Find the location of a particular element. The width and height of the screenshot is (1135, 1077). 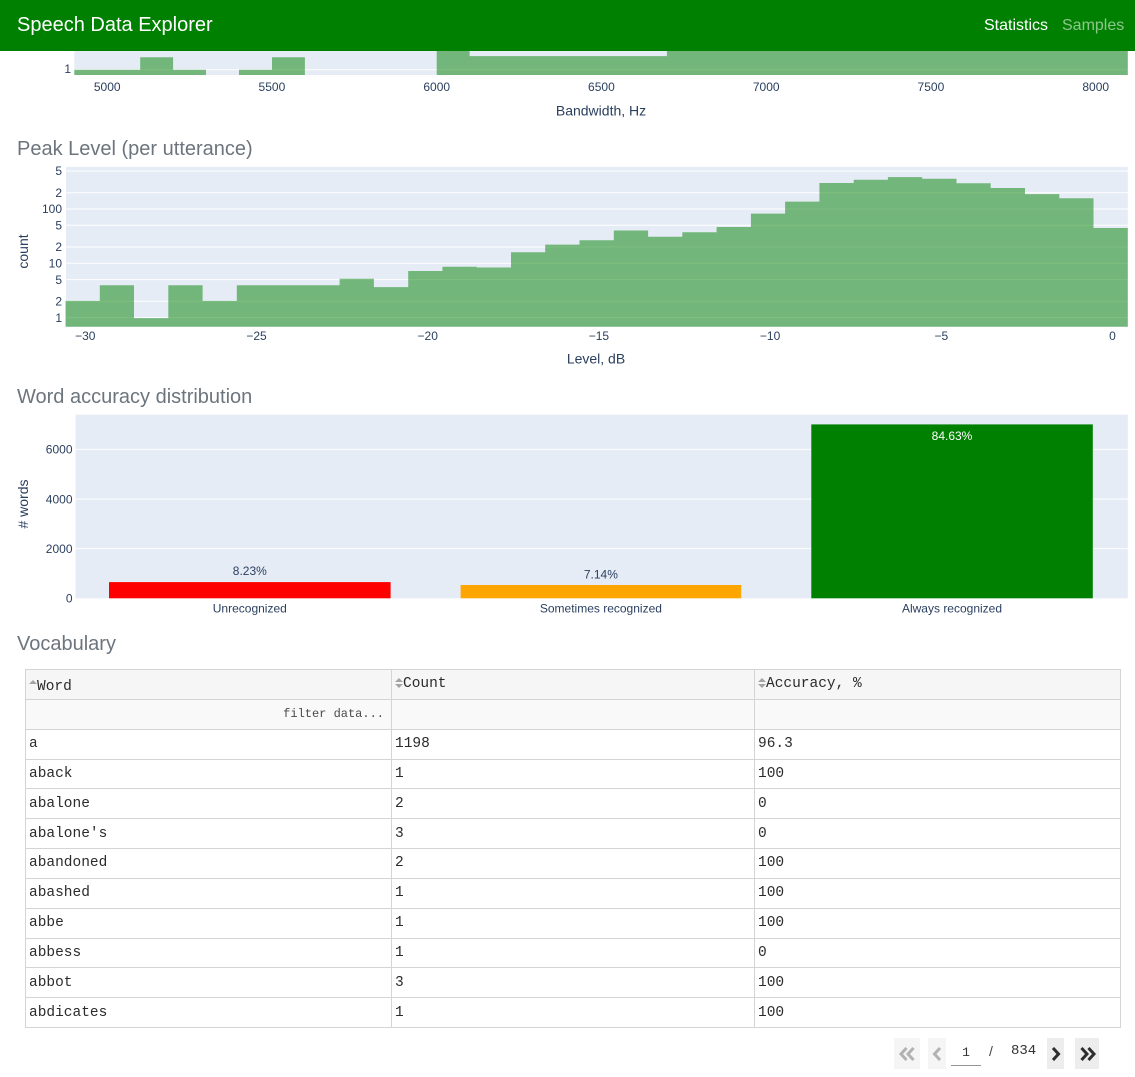

svg-text: Always recognized is located at coordinates (952, 608).